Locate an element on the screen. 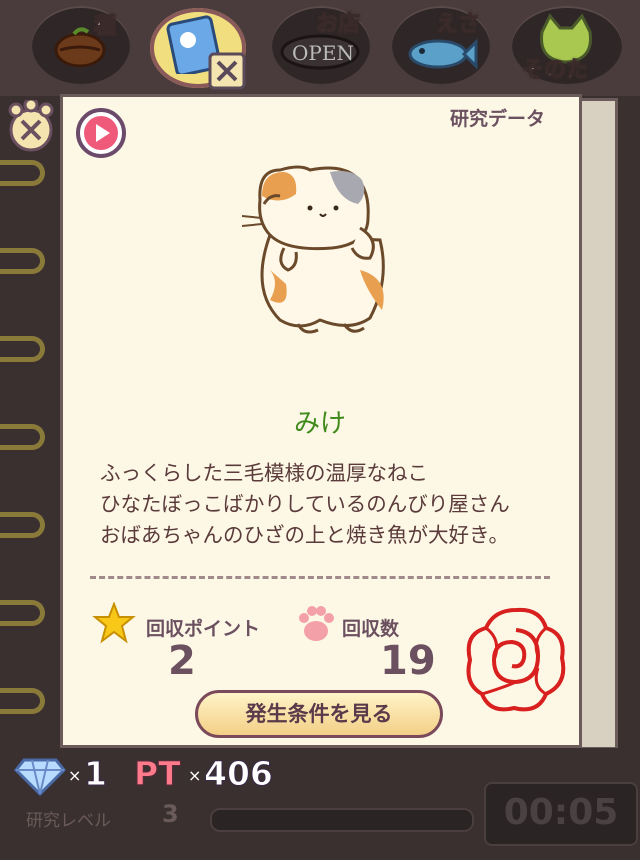  tab-other-label: そのた is located at coordinates (555, 71).